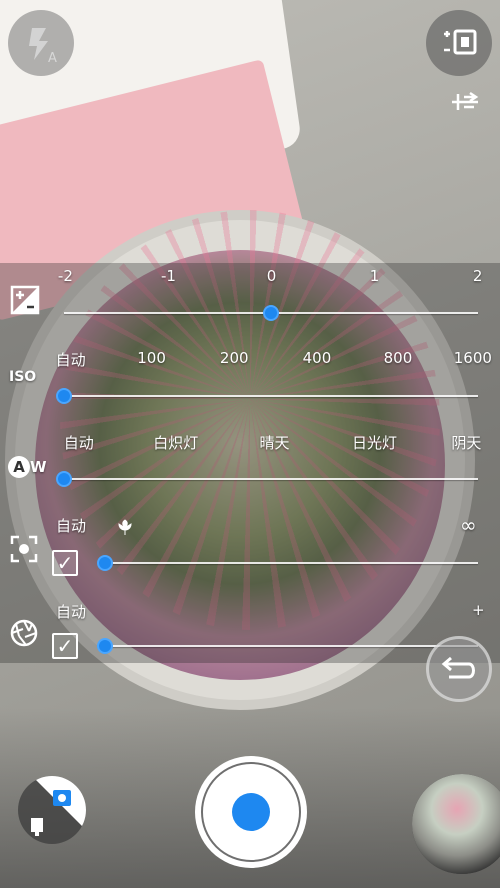 The image size is (500, 888). Describe the element at coordinates (38, 467) in the screenshot. I see `white-balance-icon-suffix: W` at that location.